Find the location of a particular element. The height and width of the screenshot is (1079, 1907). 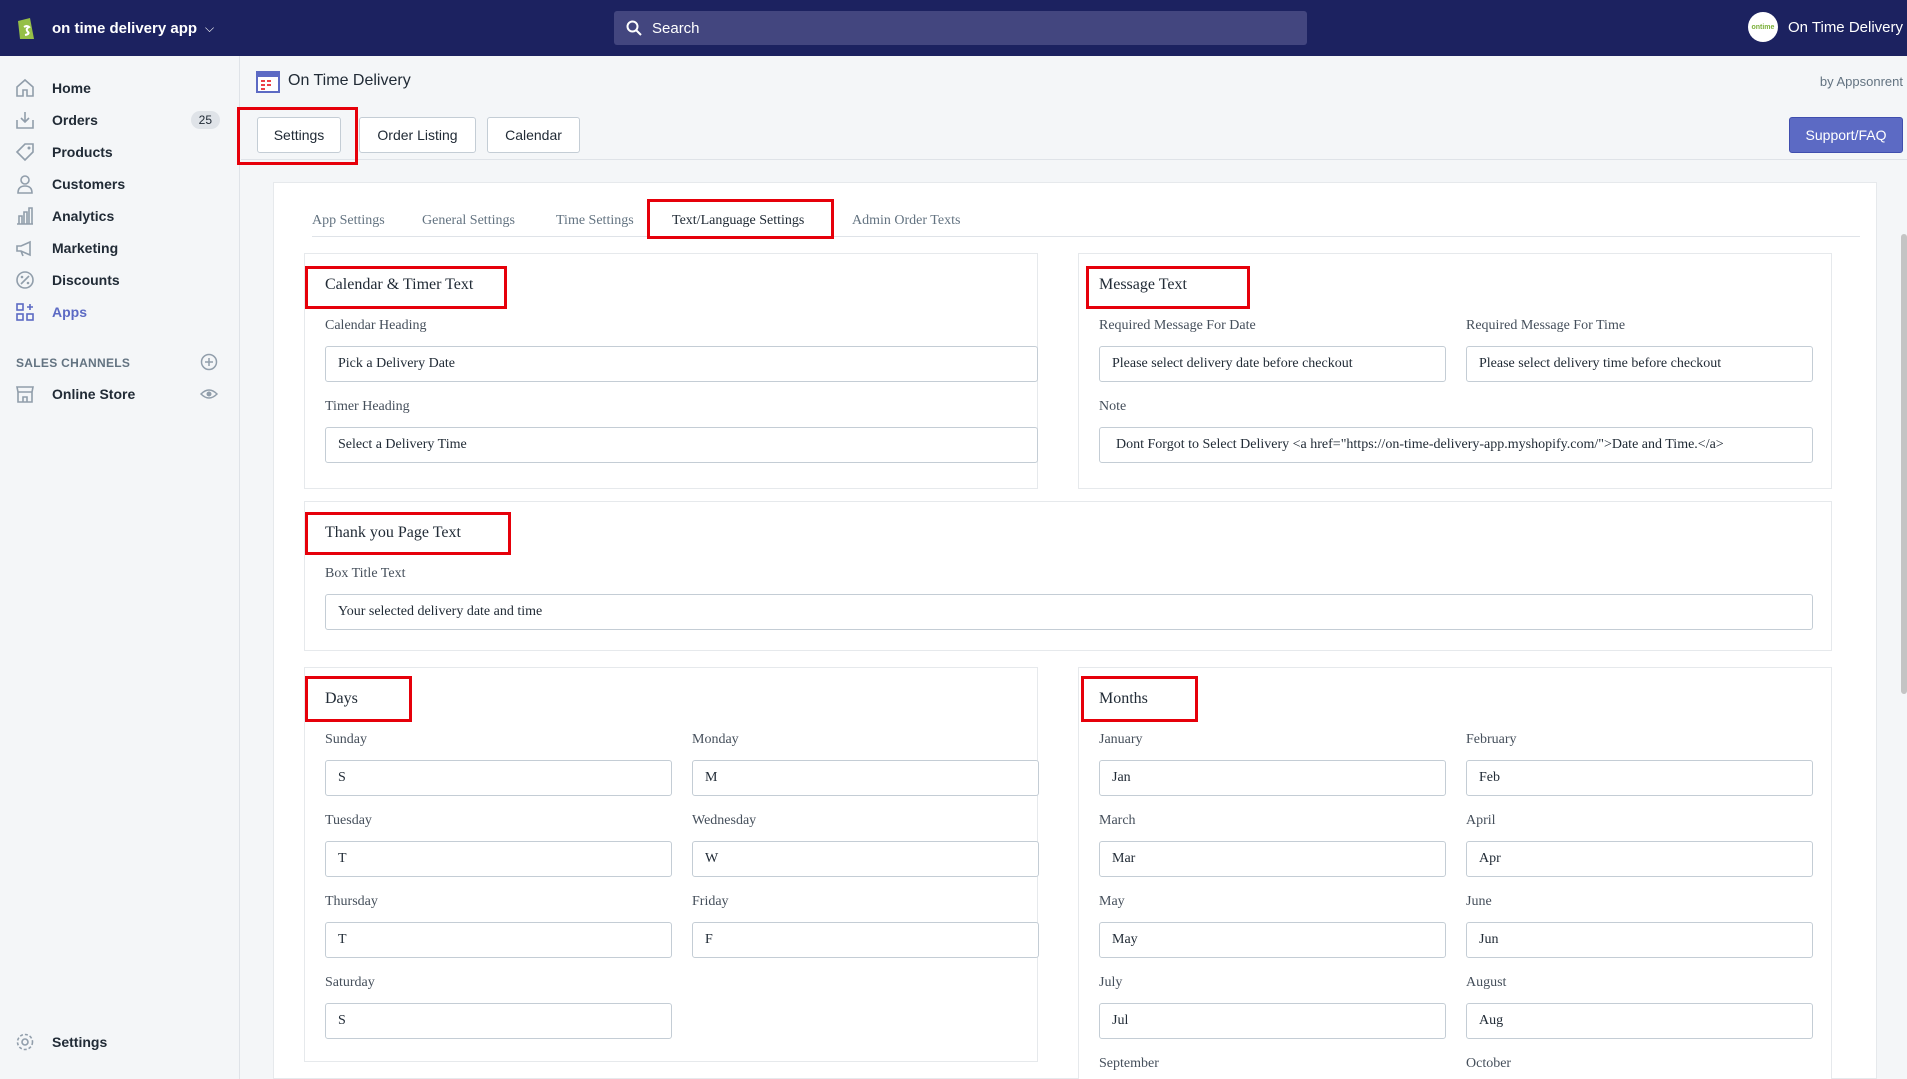

june-label: June is located at coordinates (1479, 901).